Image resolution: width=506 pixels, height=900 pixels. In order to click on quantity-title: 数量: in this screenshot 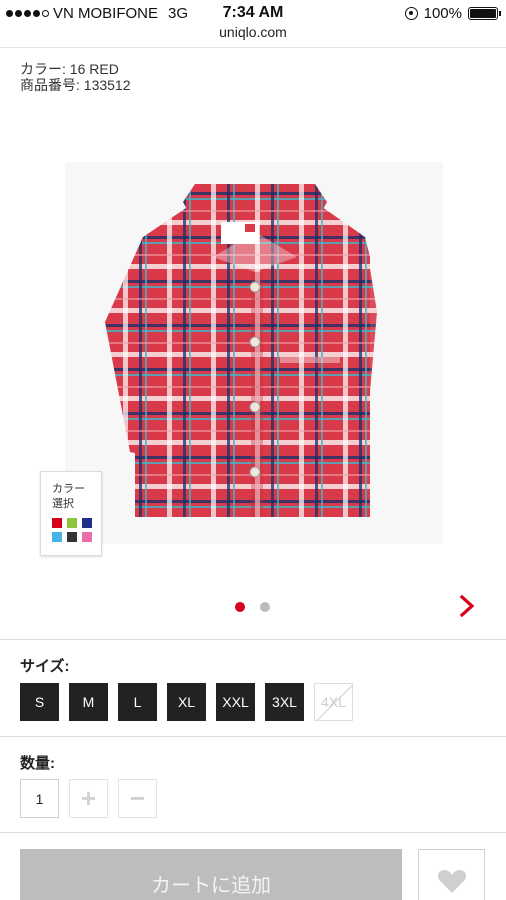, I will do `click(37, 763)`.